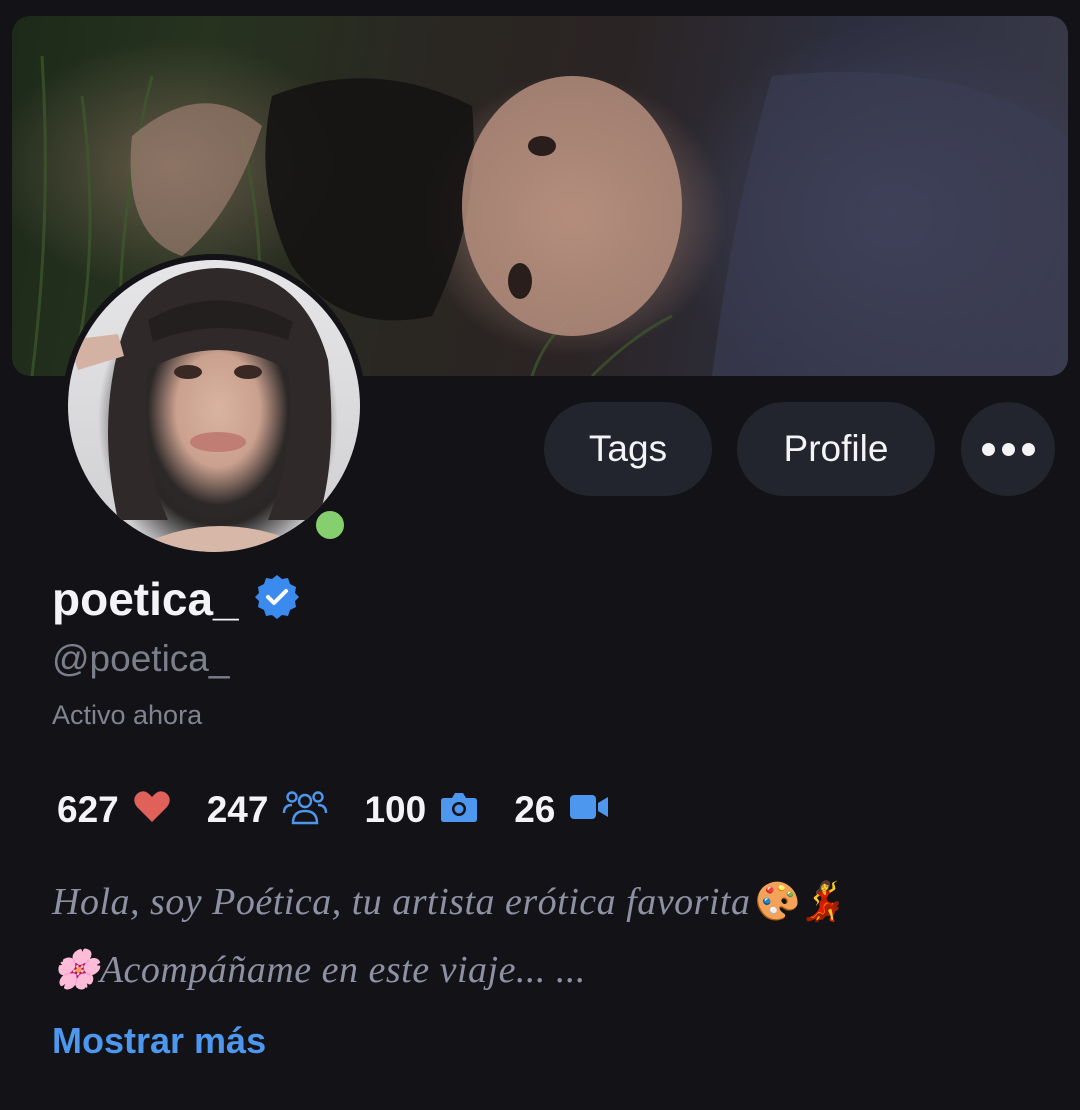 This screenshot has height=1110, width=1080. What do you see at coordinates (214, 406) in the screenshot?
I see `avatar` at bounding box center [214, 406].